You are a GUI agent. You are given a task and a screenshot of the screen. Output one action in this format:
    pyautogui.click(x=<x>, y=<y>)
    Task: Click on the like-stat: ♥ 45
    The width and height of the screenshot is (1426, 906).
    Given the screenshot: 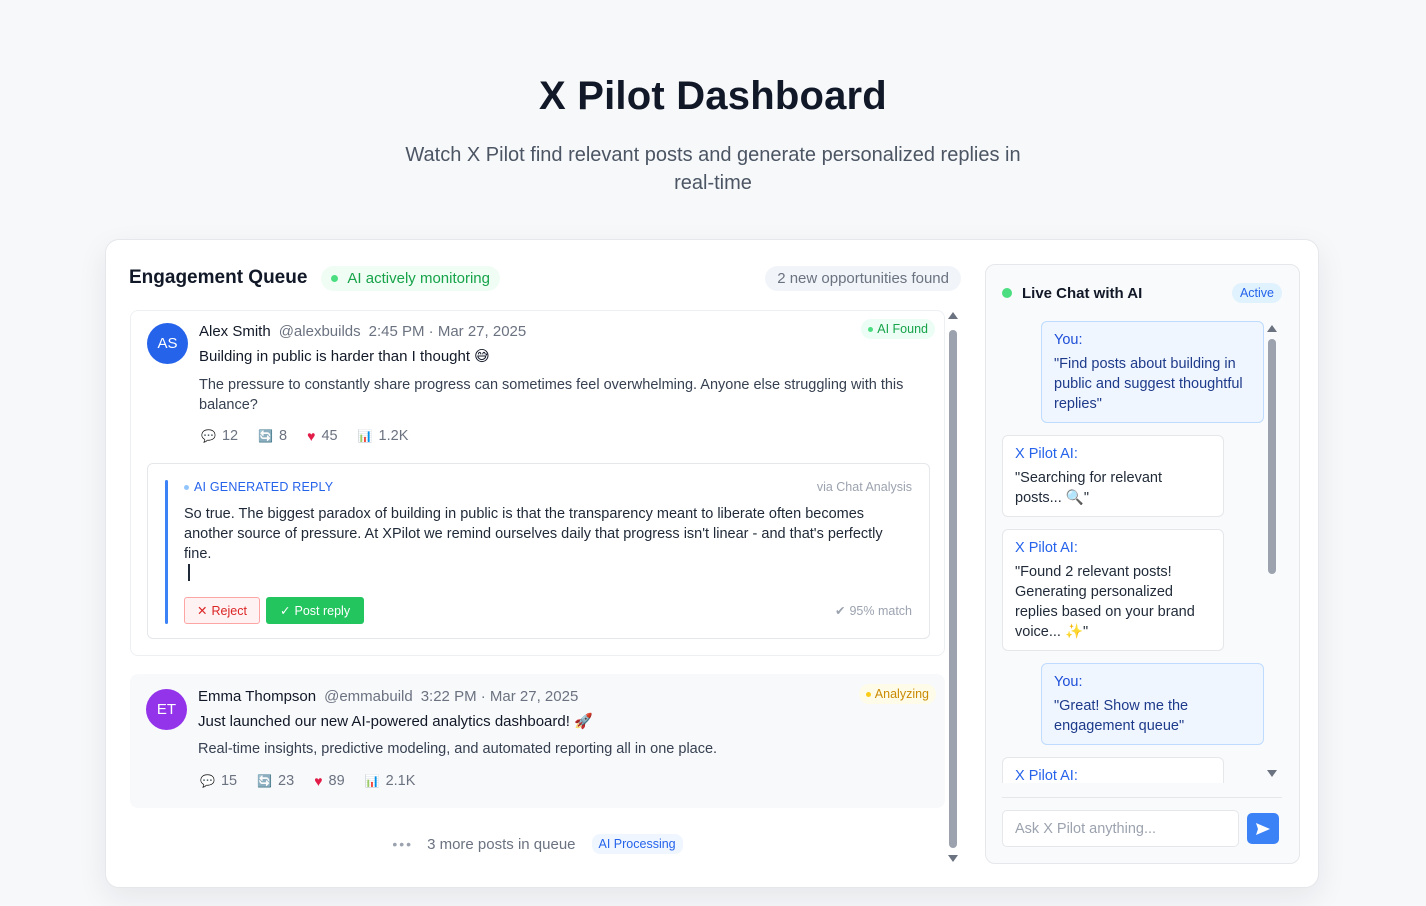 What is the action you would take?
    pyautogui.click(x=322, y=436)
    